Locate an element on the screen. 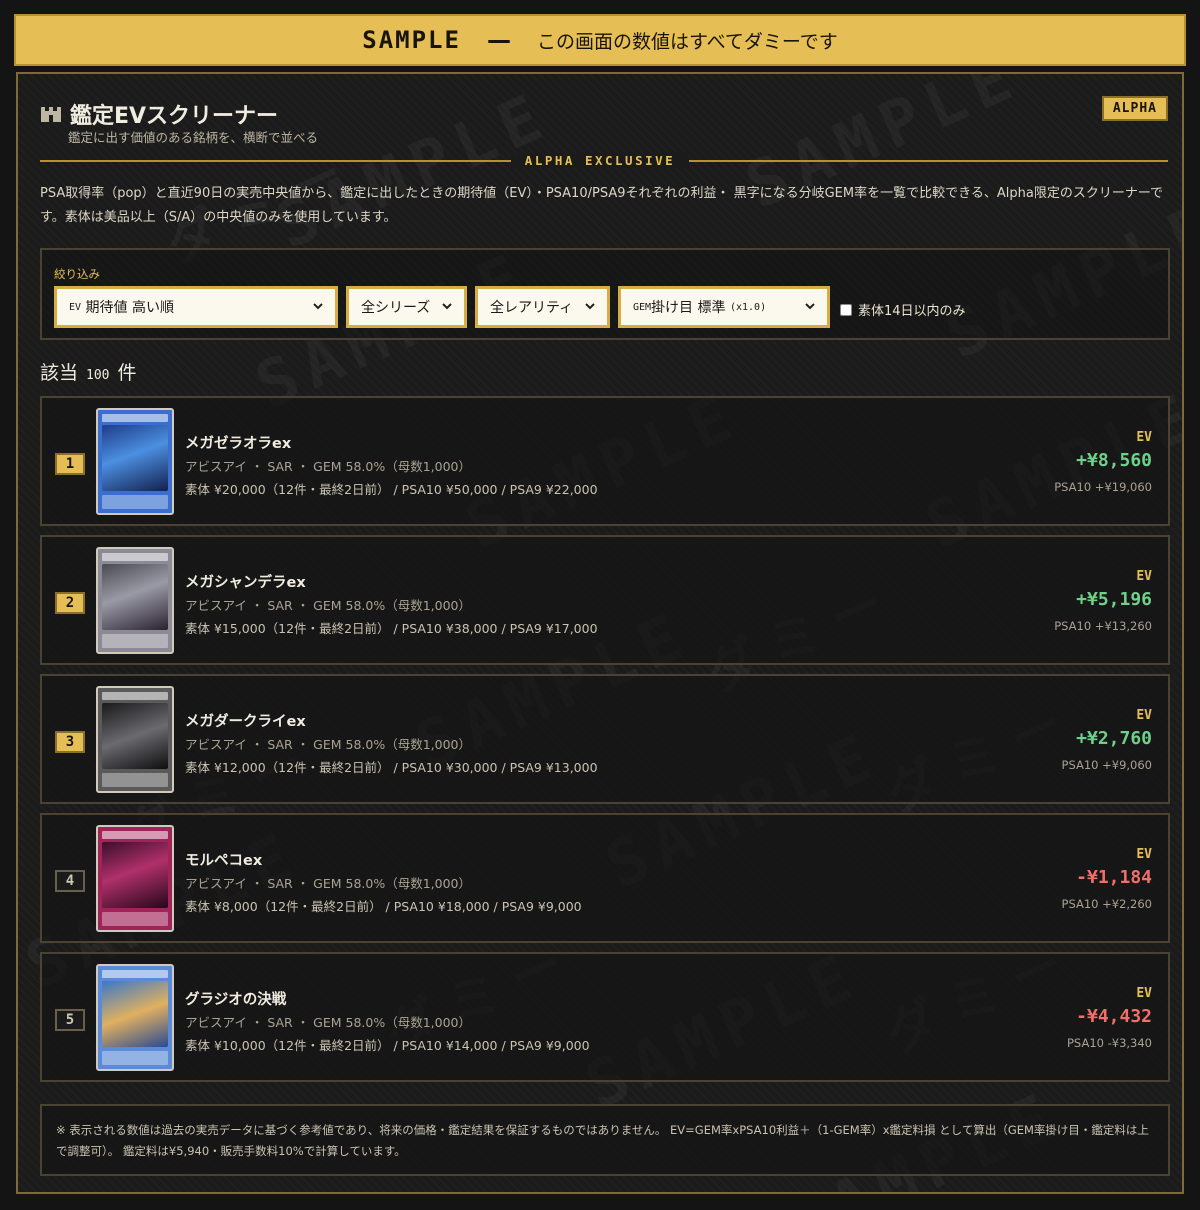 The width and height of the screenshot is (1200, 1210). banner-text: この画面の数値はすべてダミーです is located at coordinates (687, 41).